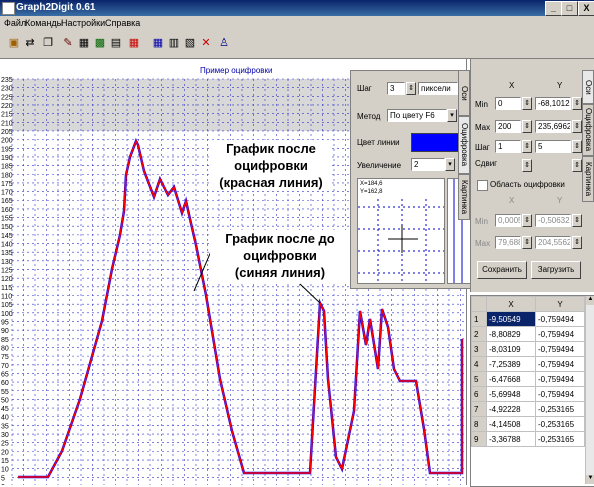 The image size is (594, 487). I want to click on cell-x: -6,47668, so click(511, 379).